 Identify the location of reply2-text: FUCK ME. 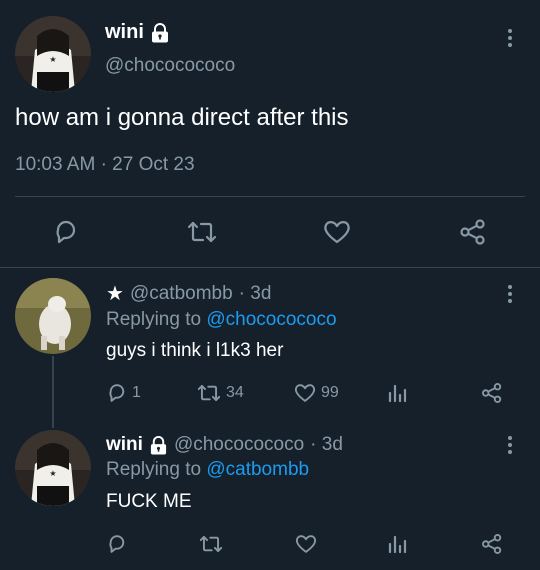
(149, 501).